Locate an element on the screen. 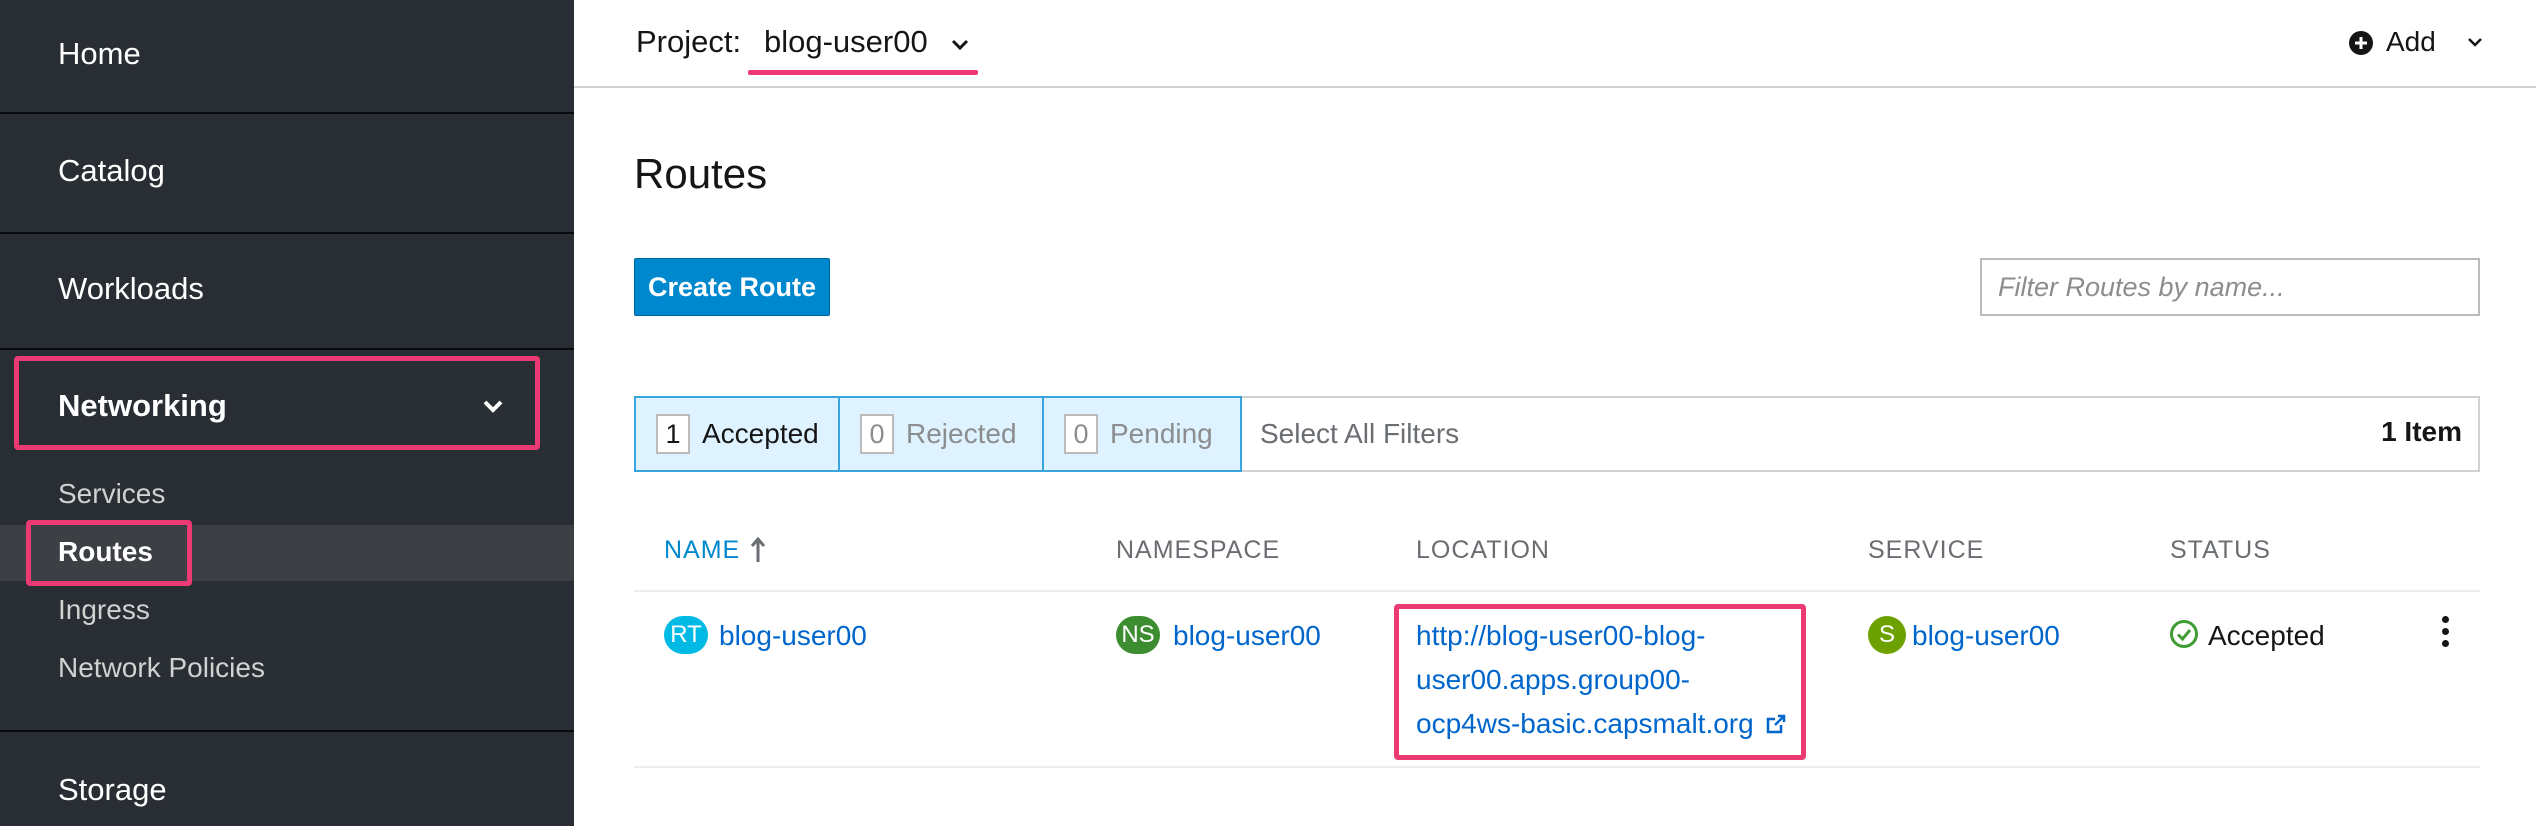  sidebar-item-label: Storage is located at coordinates (112, 789).